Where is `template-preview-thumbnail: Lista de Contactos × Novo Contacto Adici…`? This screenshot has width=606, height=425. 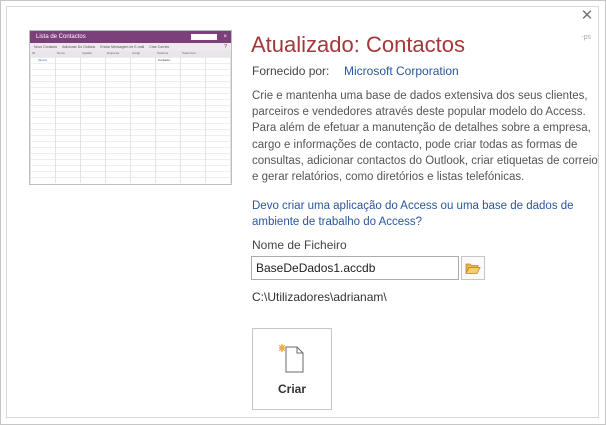
template-preview-thumbnail: Lista de Contactos × Novo Contacto Adici… is located at coordinates (130, 107).